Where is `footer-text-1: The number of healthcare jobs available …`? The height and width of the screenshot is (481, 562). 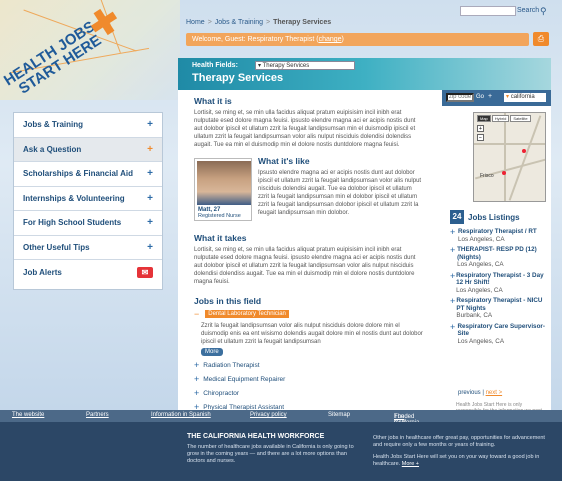
footer-text-1: The number of healthcare jobs available … is located at coordinates (270, 454).